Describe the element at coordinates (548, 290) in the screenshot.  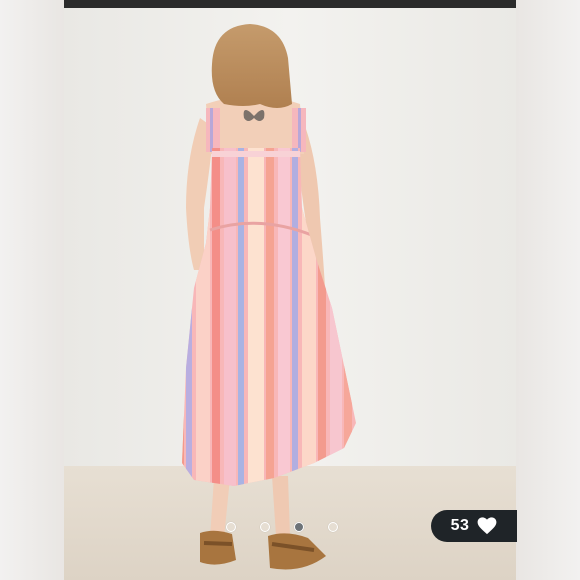
I see `right-margin` at that location.